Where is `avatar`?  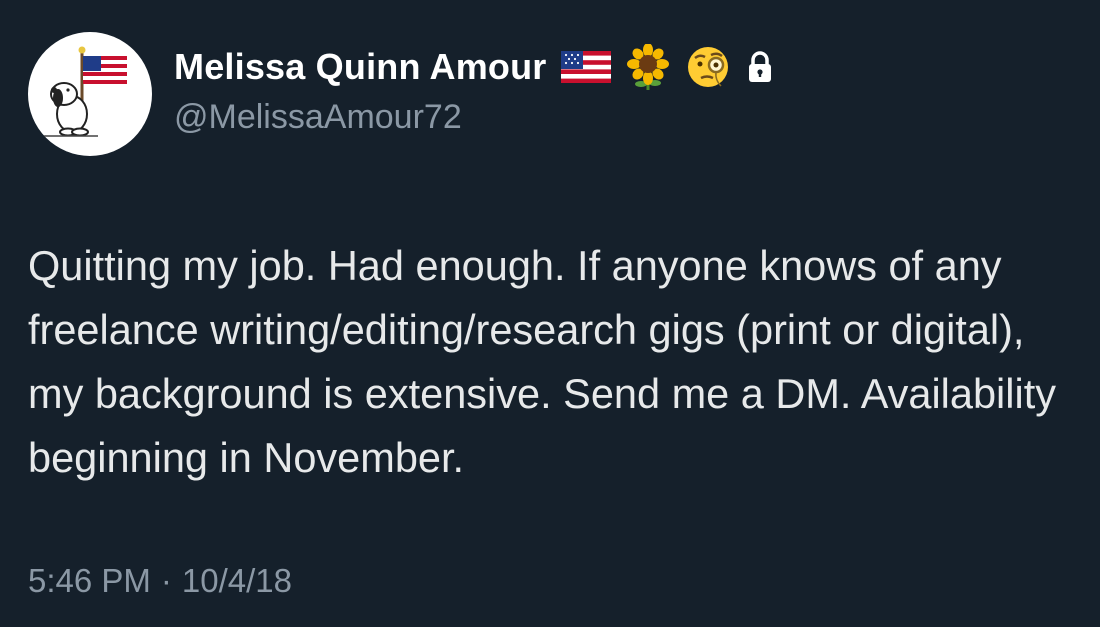 avatar is located at coordinates (90, 94).